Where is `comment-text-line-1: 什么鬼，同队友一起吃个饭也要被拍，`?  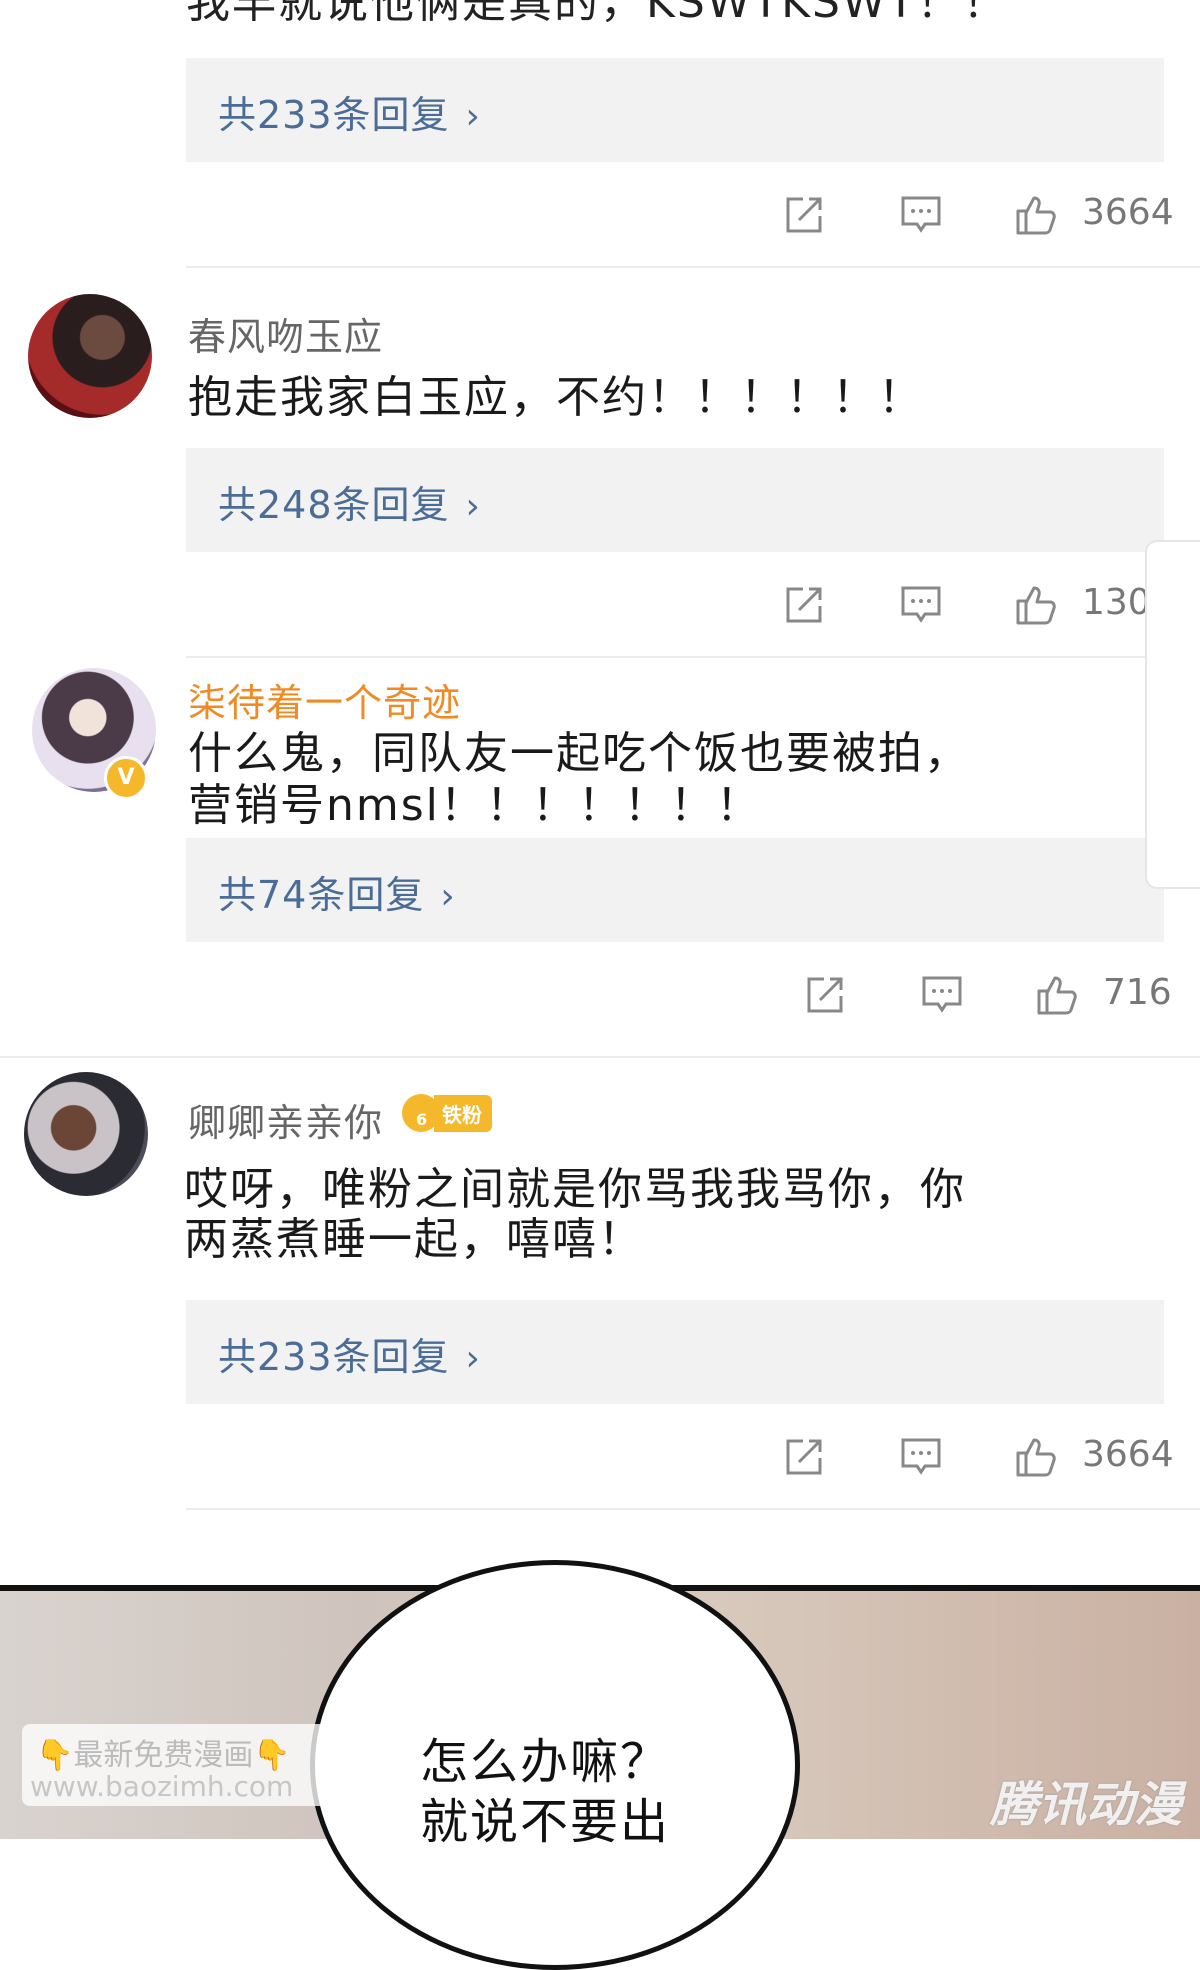 comment-text-line-1: 什么鬼，同队友一起吃个饭也要被拍， is located at coordinates (579, 753).